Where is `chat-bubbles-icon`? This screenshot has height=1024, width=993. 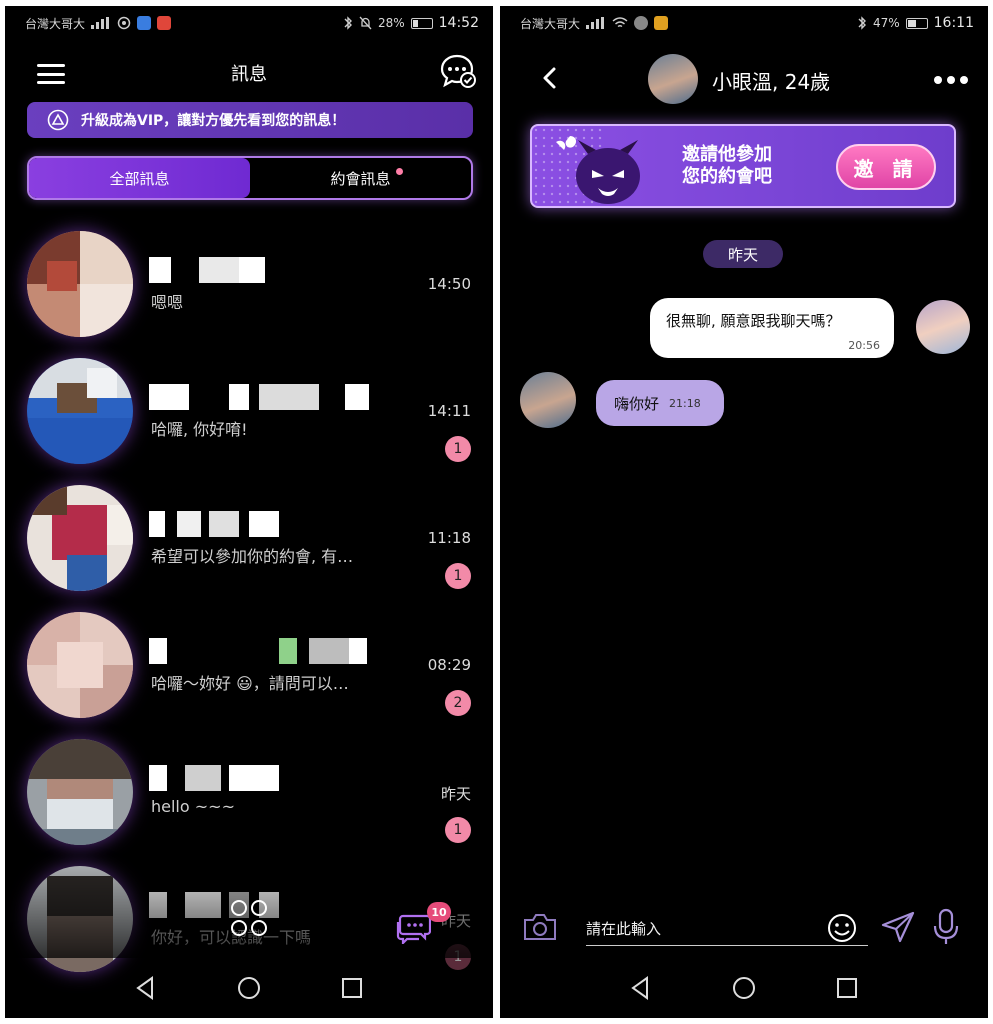 chat-bubbles-icon is located at coordinates (413, 929).